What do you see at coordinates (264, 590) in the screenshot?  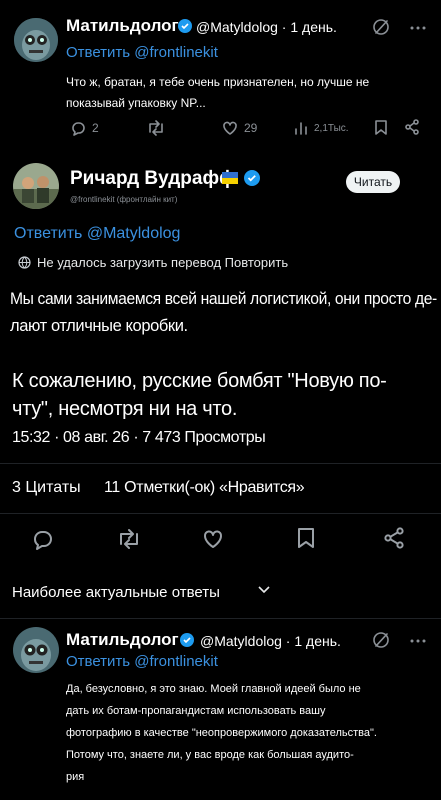 I see `chevron-down-icon` at bounding box center [264, 590].